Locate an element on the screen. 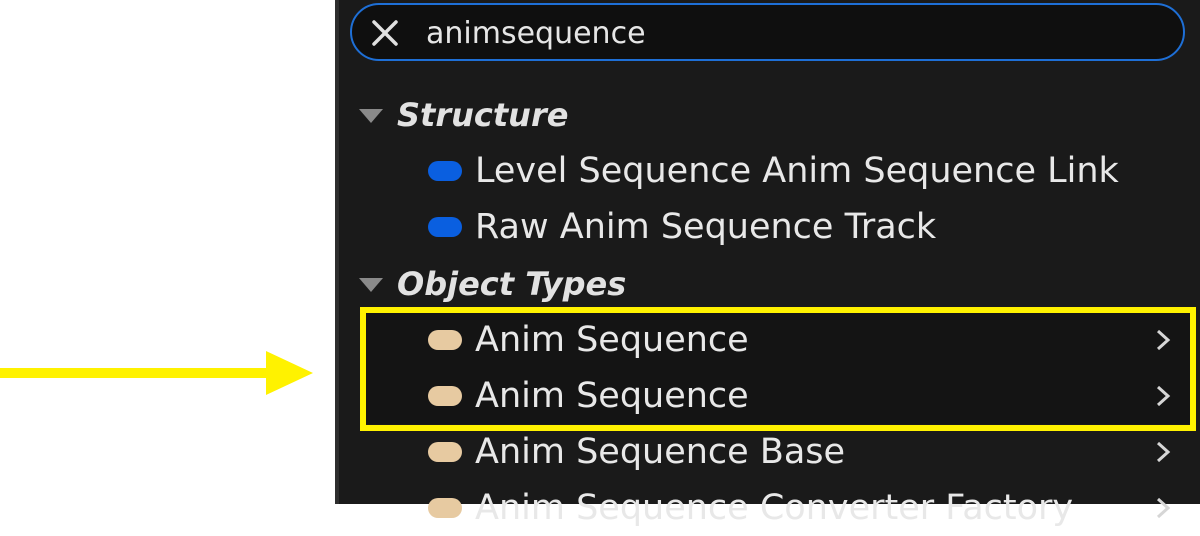  section-title: Object Types is located at coordinates (512, 284).